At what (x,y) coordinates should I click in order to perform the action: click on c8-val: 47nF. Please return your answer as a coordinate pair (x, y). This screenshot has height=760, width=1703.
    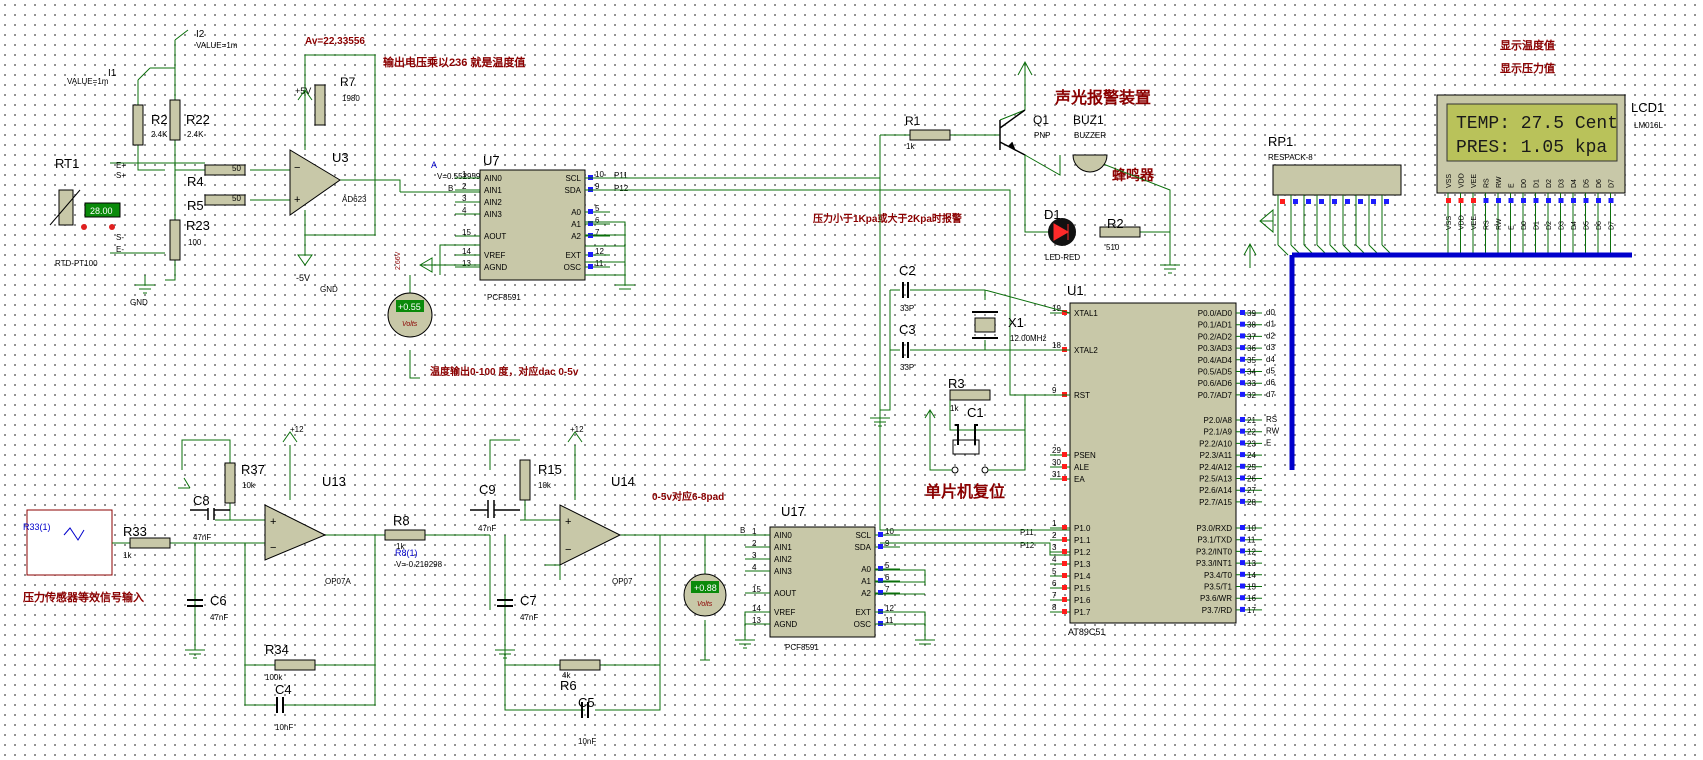
    Looking at the image, I should click on (202, 537).